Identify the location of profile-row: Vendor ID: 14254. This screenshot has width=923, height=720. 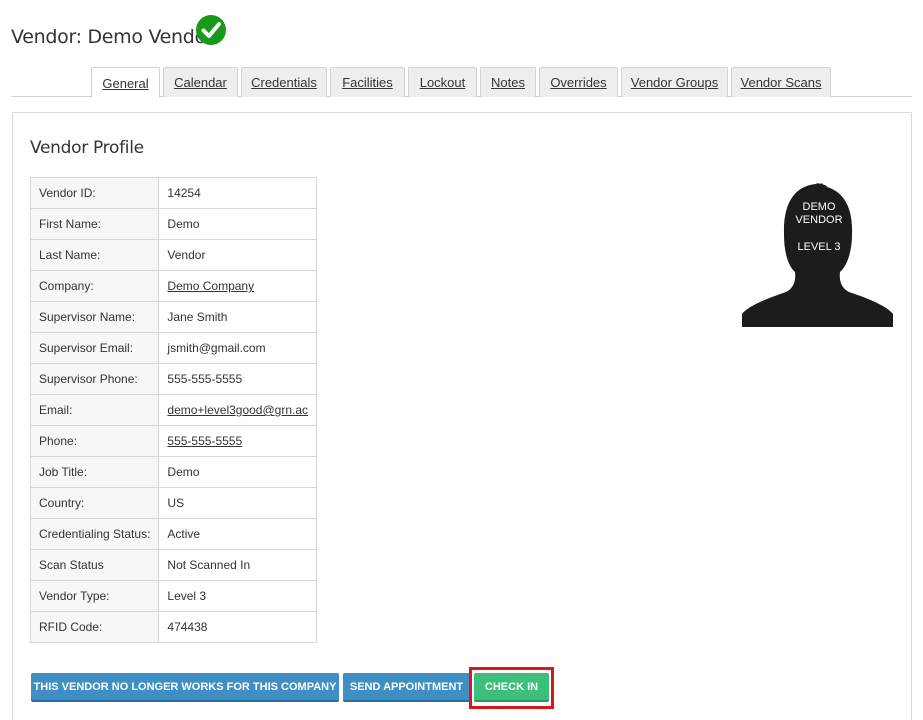
(173, 193).